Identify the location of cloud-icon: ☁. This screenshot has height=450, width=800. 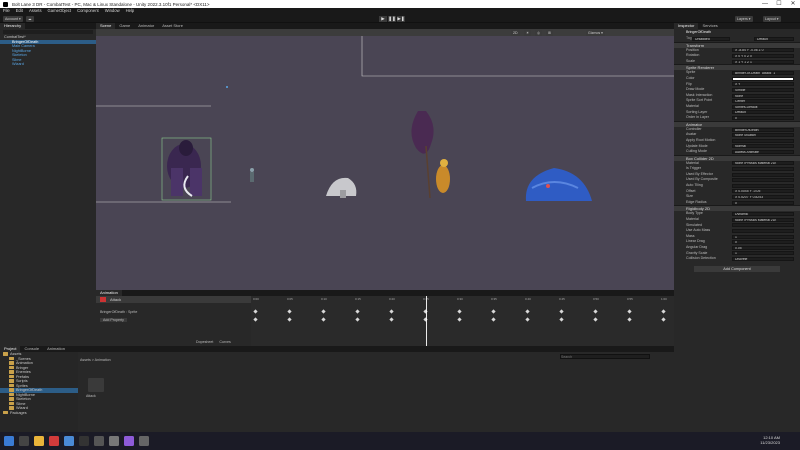
(30, 19).